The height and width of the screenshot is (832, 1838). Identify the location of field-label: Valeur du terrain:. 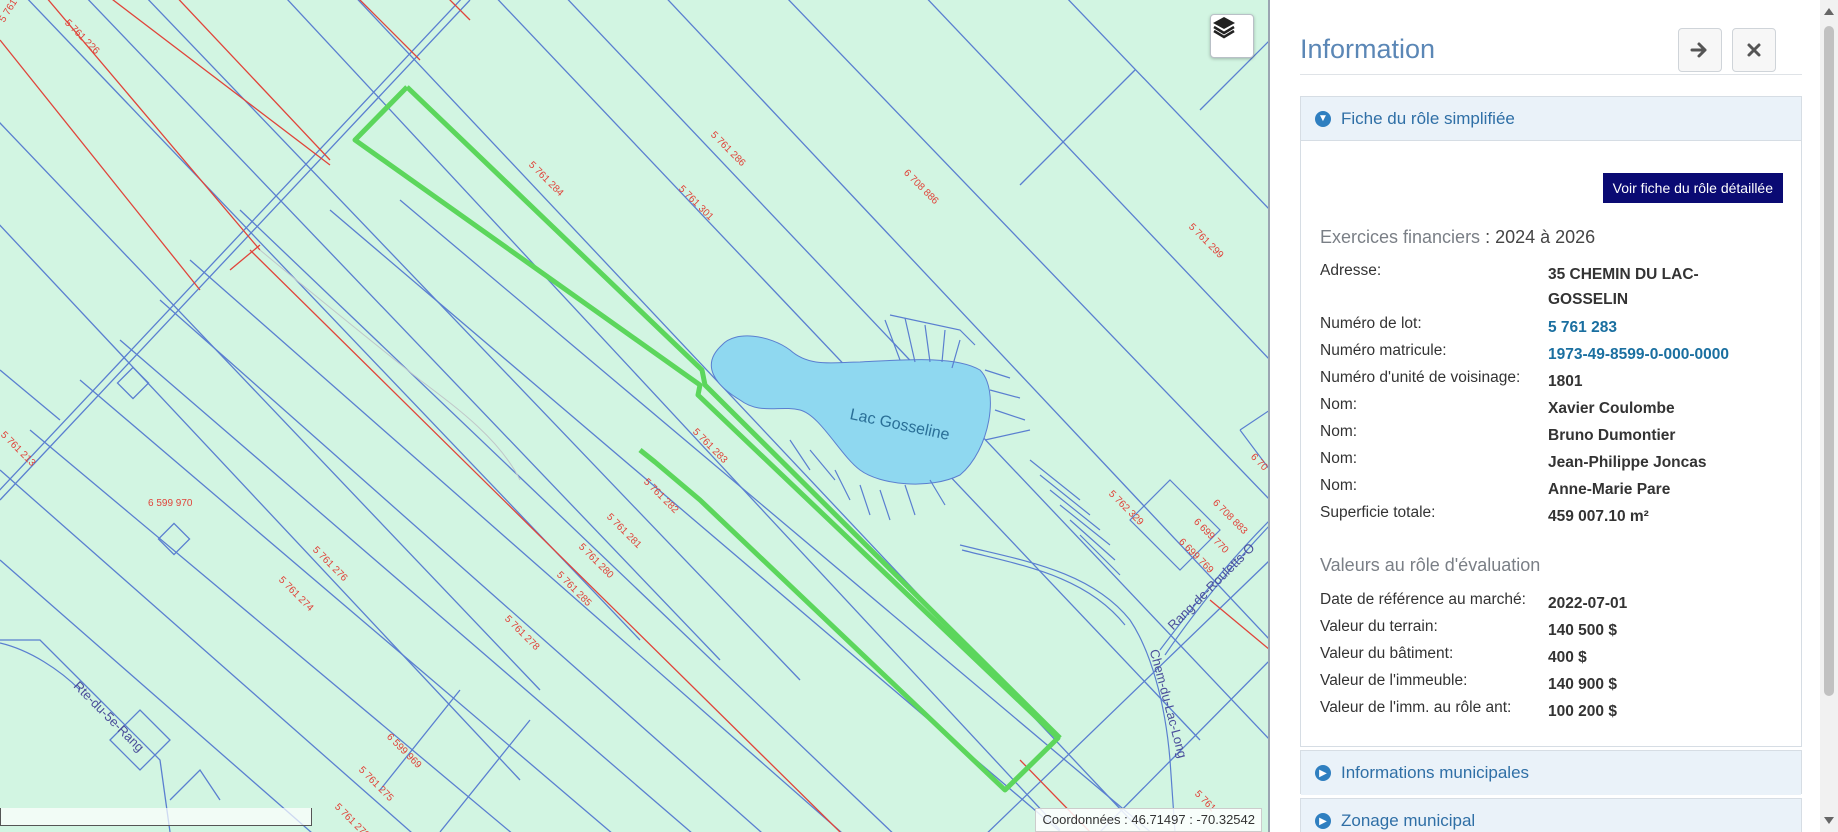
(1379, 626).